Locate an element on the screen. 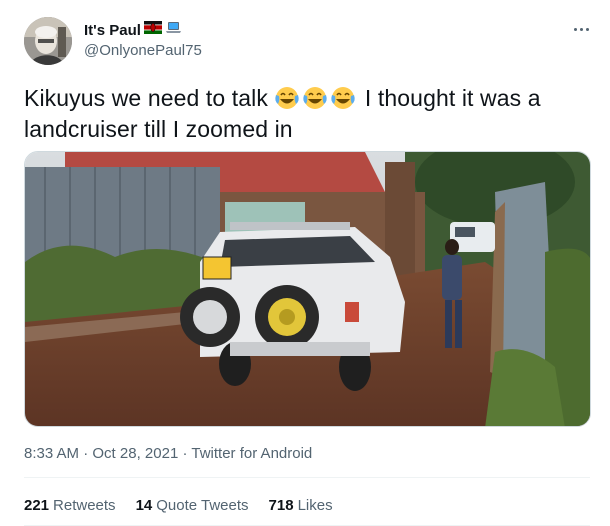  tweet-stats: 221 Retweets 14 Quote Tweets 718 Likes is located at coordinates (178, 505).